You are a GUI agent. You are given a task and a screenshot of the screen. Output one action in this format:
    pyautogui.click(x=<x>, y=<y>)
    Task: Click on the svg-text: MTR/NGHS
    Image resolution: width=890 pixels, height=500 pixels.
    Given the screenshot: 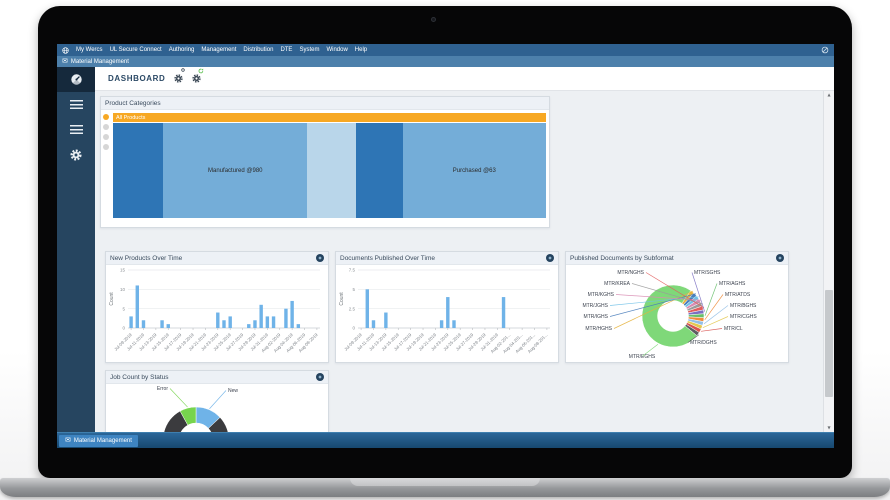 What is the action you would take?
    pyautogui.click(x=630, y=273)
    